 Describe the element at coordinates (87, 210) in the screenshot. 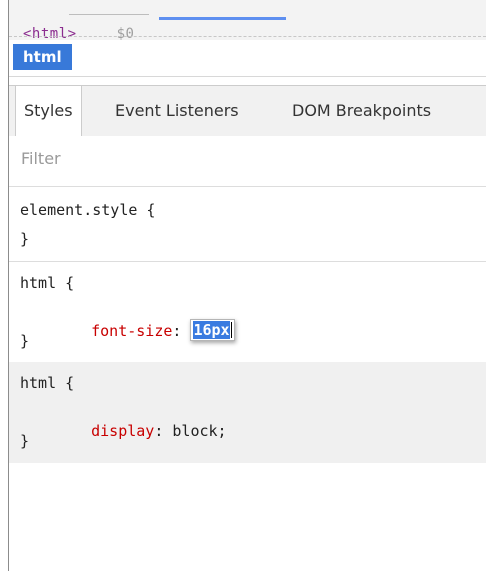

I see `rule-selector: element.style {` at that location.